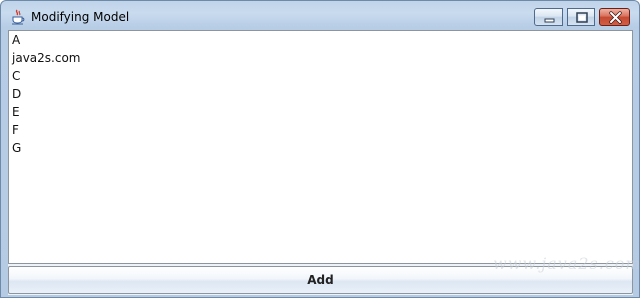  I want to click on list-item: F, so click(320, 130).